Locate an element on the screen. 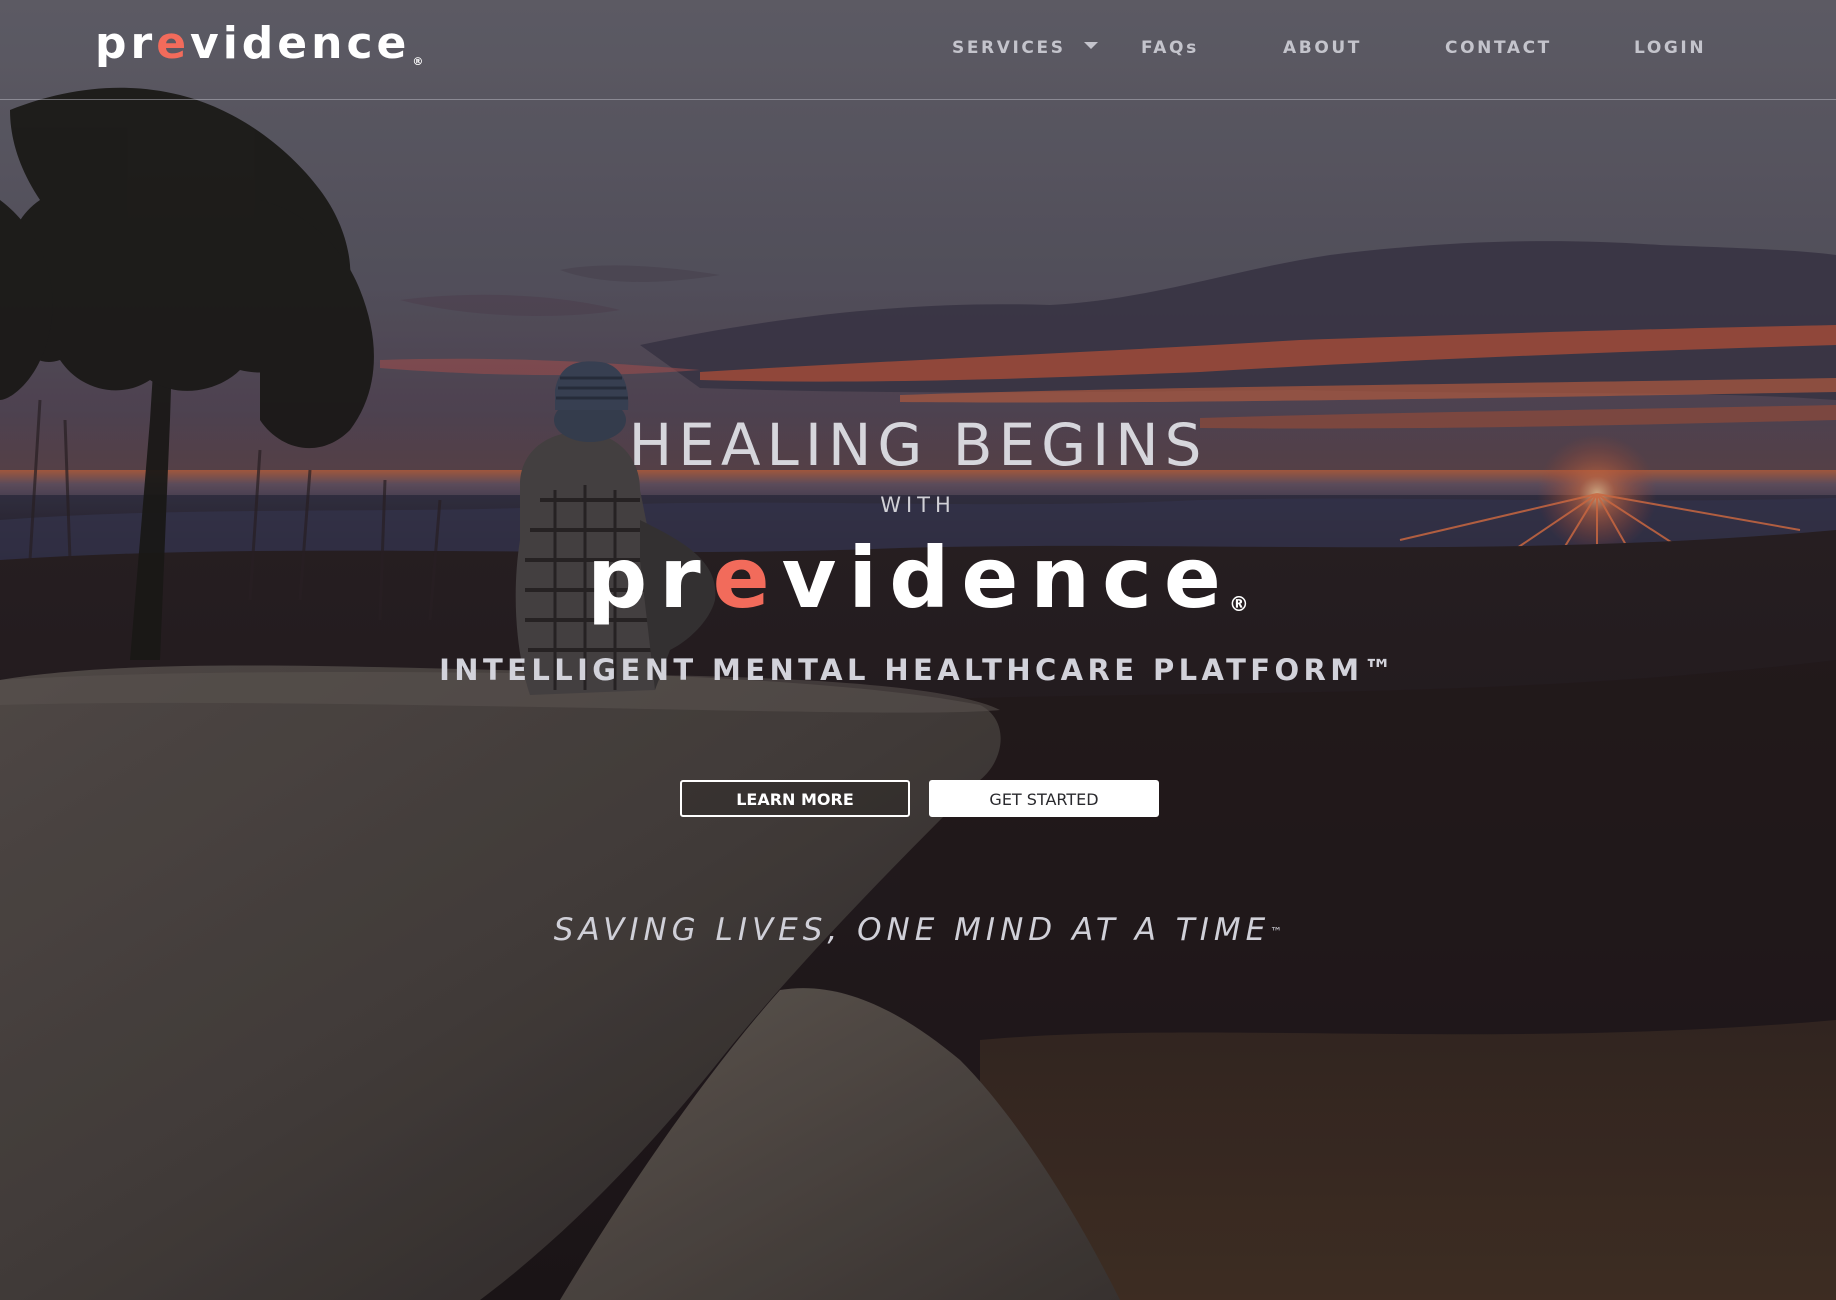  nav-item-services: SERVICES is located at coordinates (1025, 48).